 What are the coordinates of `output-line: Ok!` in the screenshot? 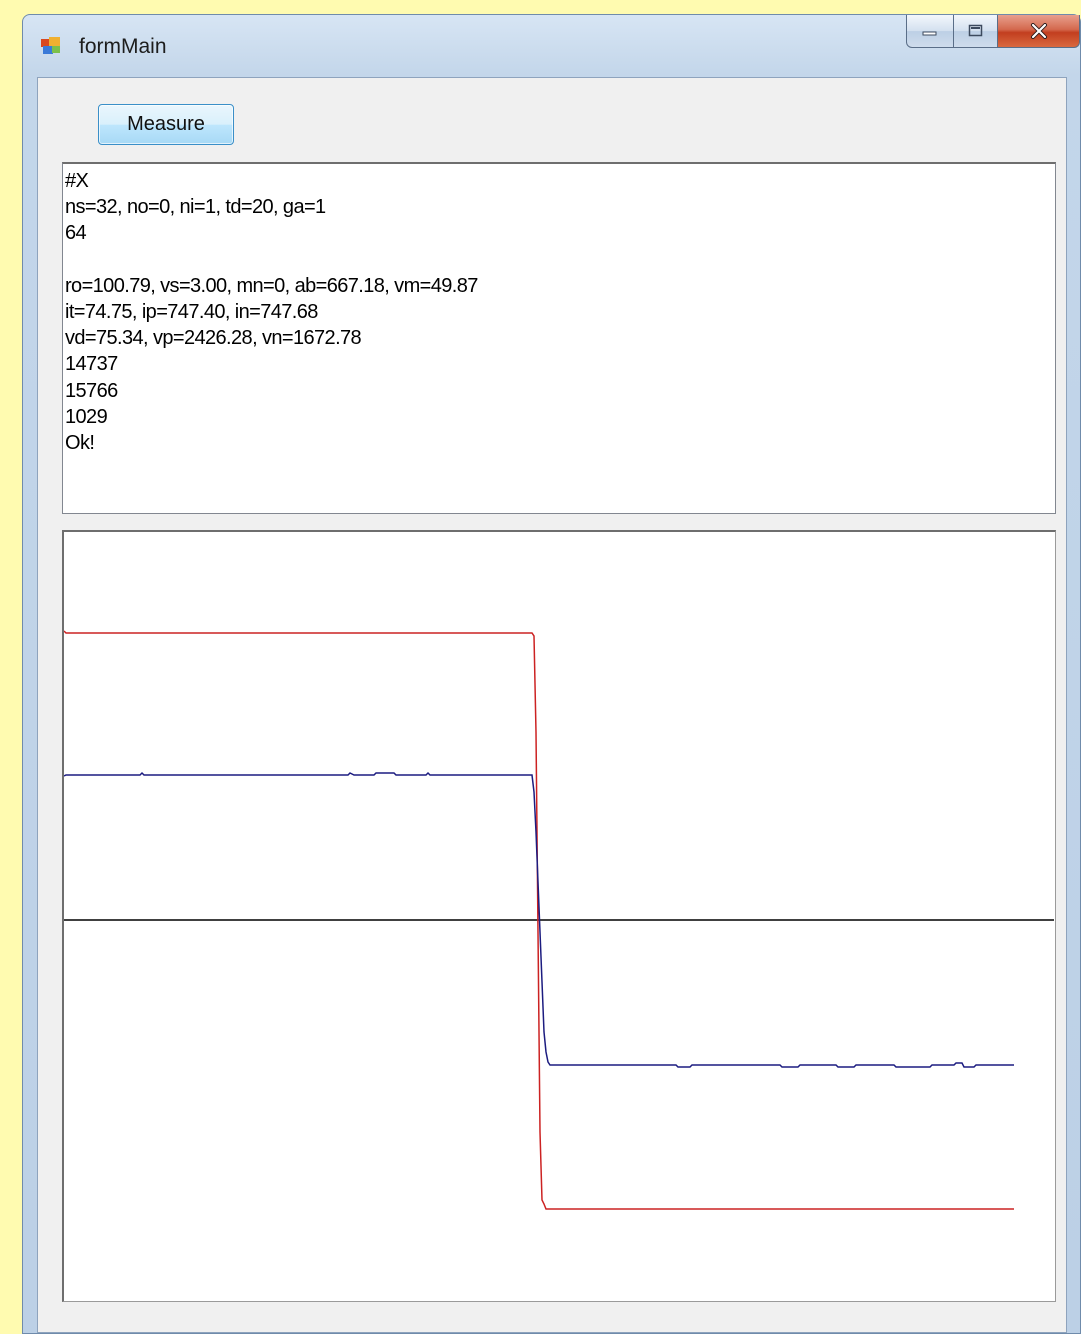 It's located at (80, 442).